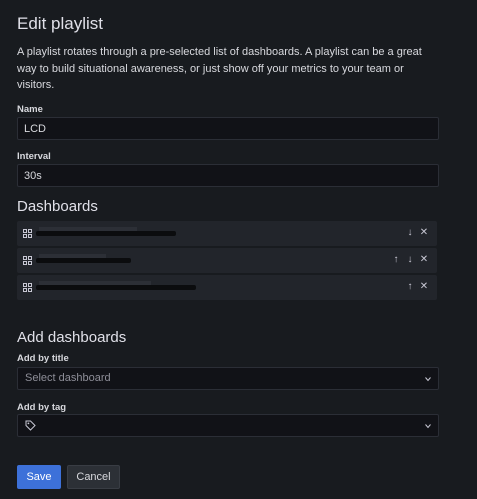 The height and width of the screenshot is (499, 477). What do you see at coordinates (35, 128) in the screenshot?
I see `name-input-value: LCD` at bounding box center [35, 128].